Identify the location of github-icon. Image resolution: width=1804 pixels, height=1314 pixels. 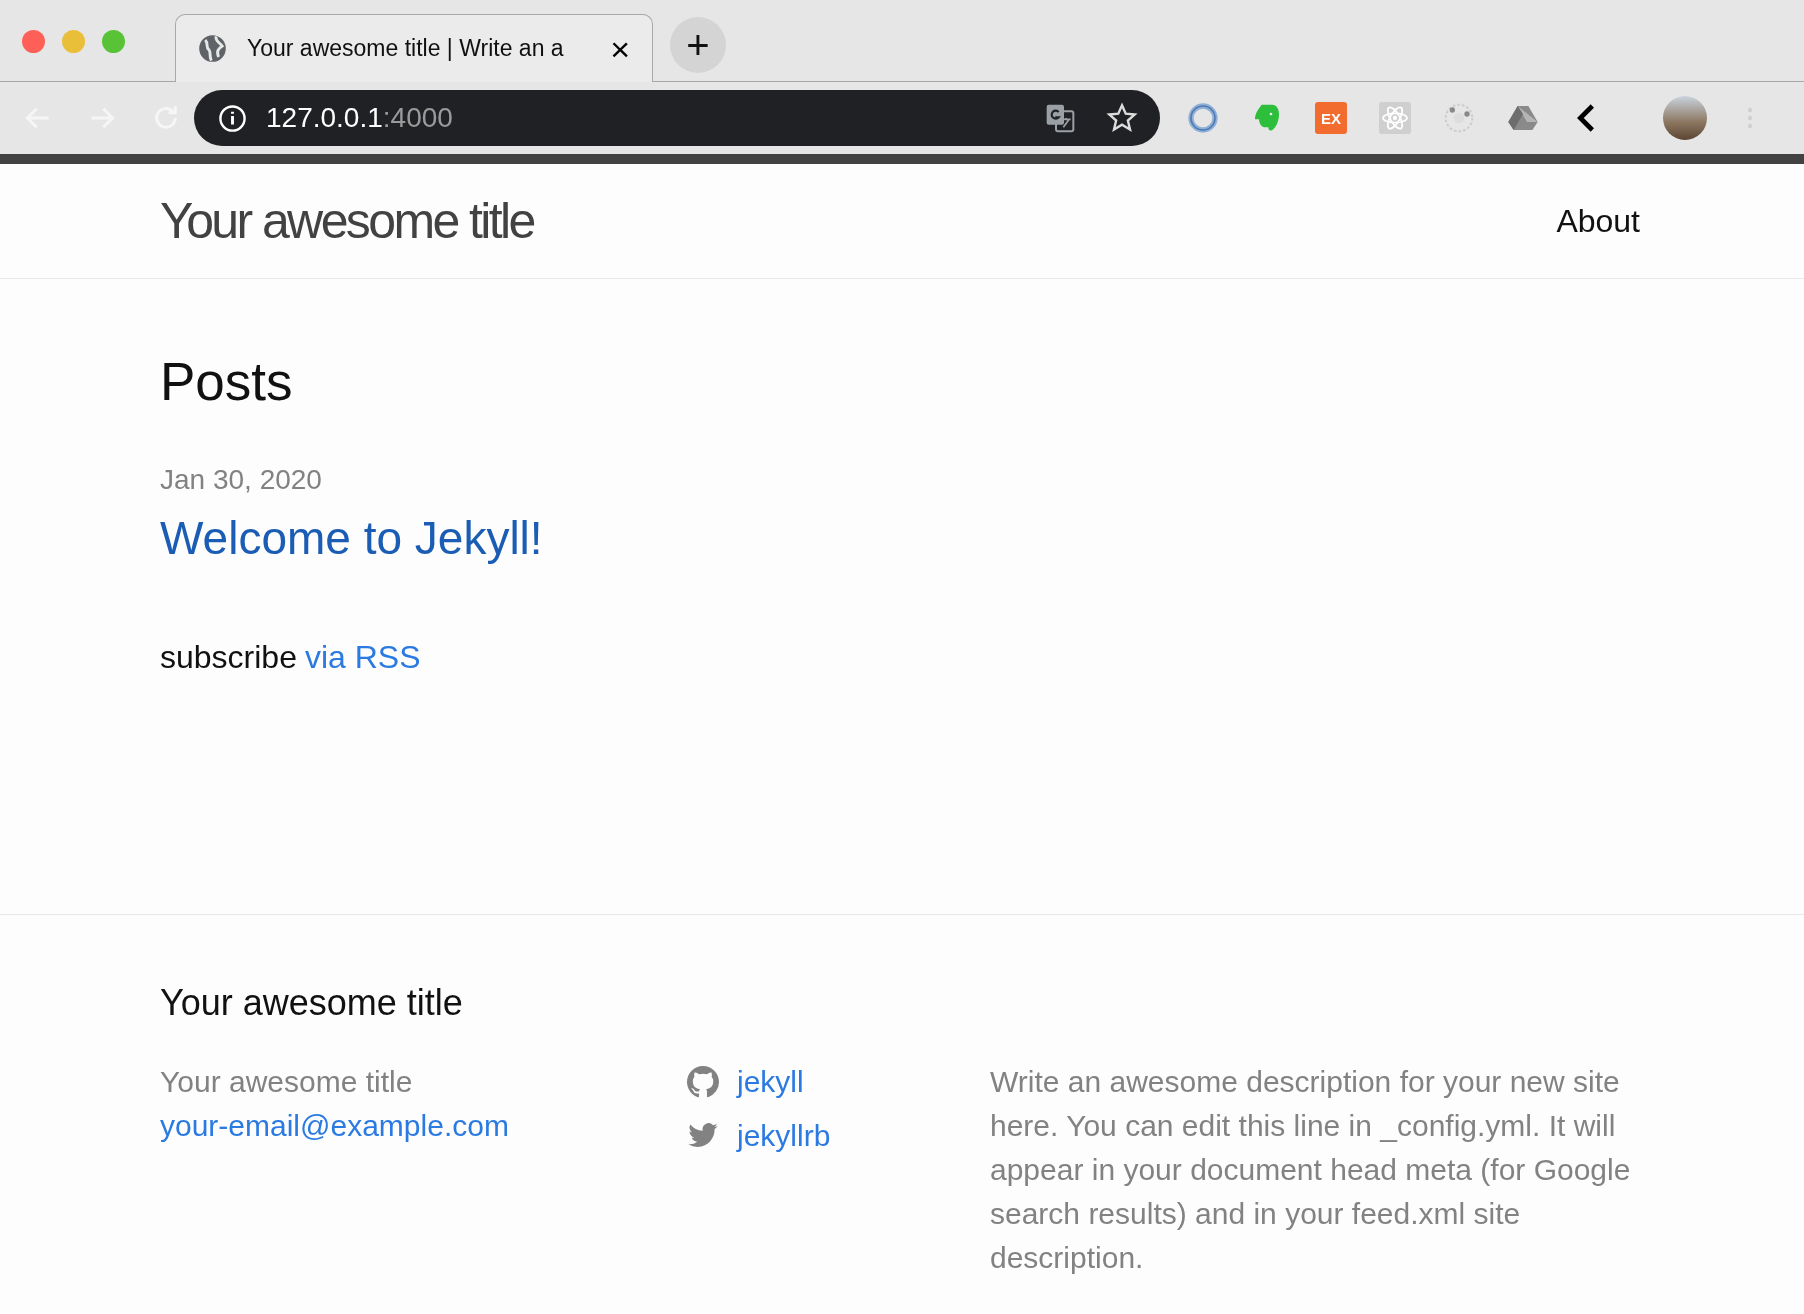
(703, 1082).